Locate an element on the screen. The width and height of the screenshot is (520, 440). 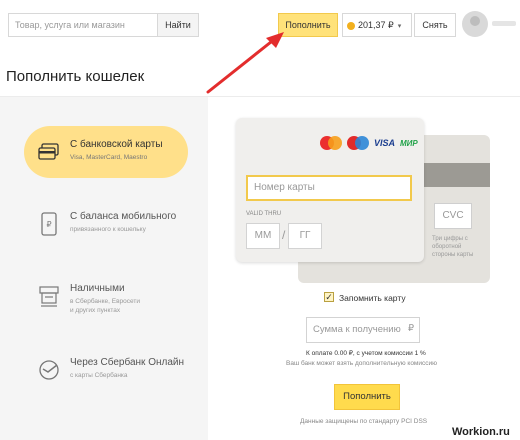
method-title: С банковской карты is located at coordinates (116, 144).